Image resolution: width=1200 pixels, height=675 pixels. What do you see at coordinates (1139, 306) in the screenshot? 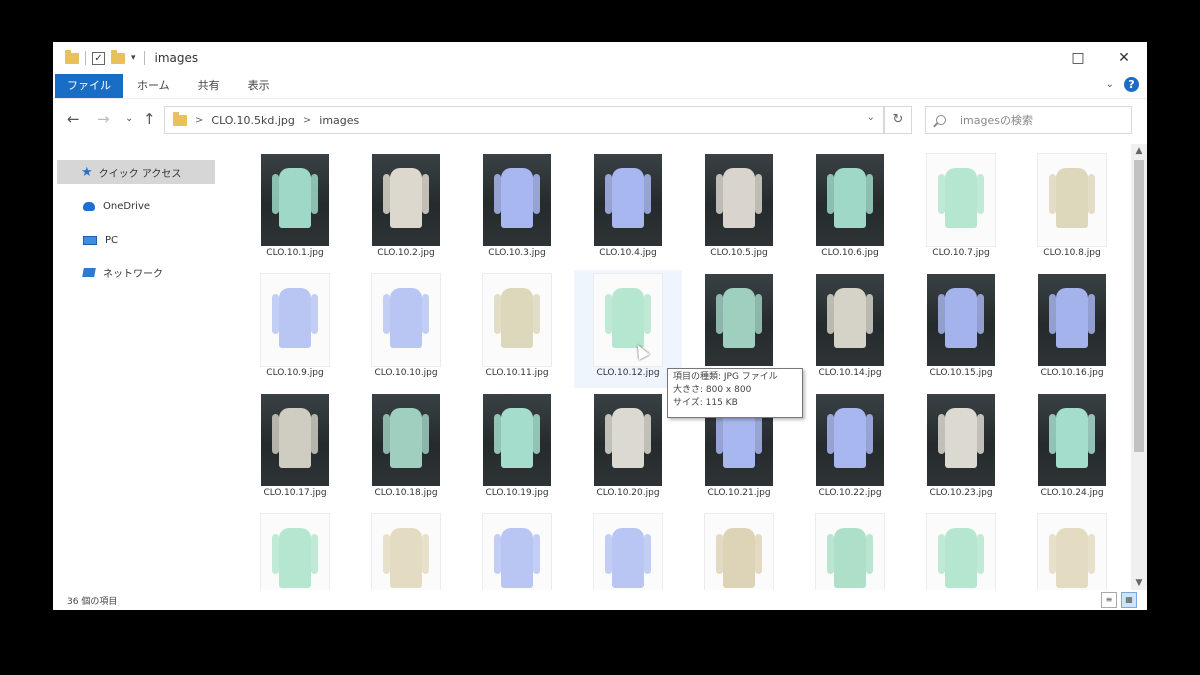
I see `scrollbar-thumb` at bounding box center [1139, 306].